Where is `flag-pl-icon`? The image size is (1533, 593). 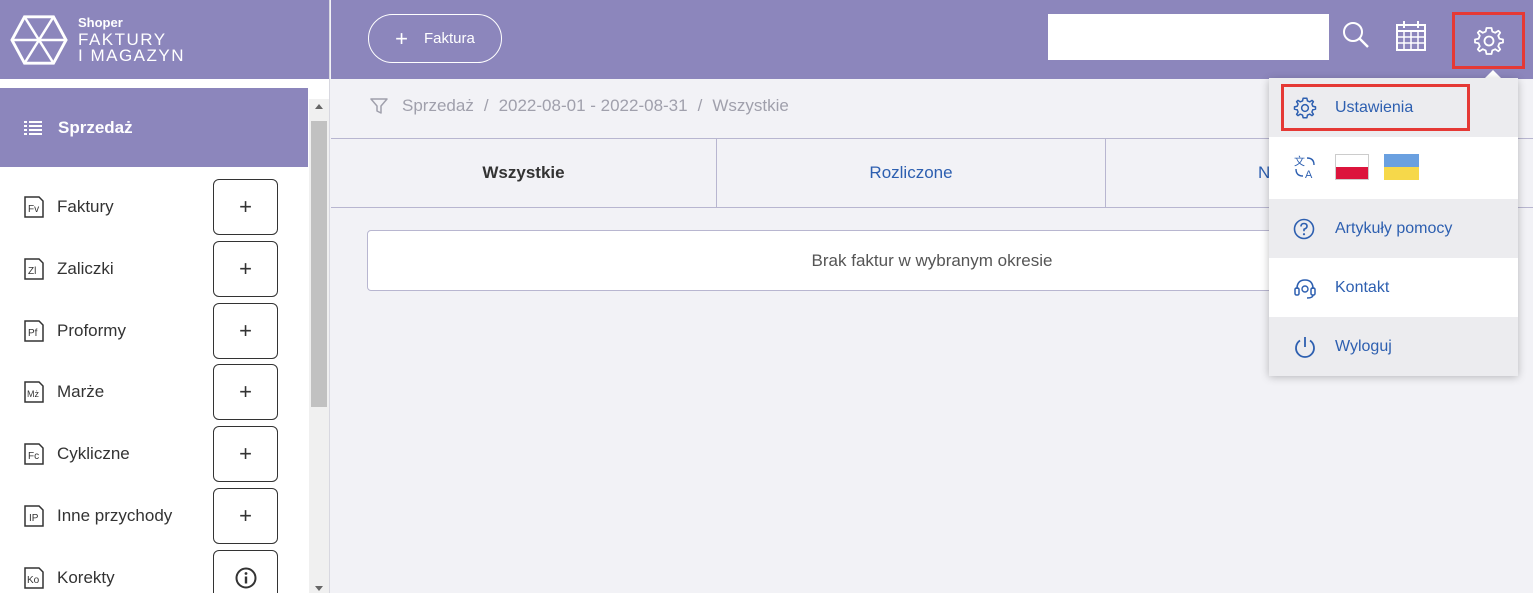 flag-pl-icon is located at coordinates (1352, 167).